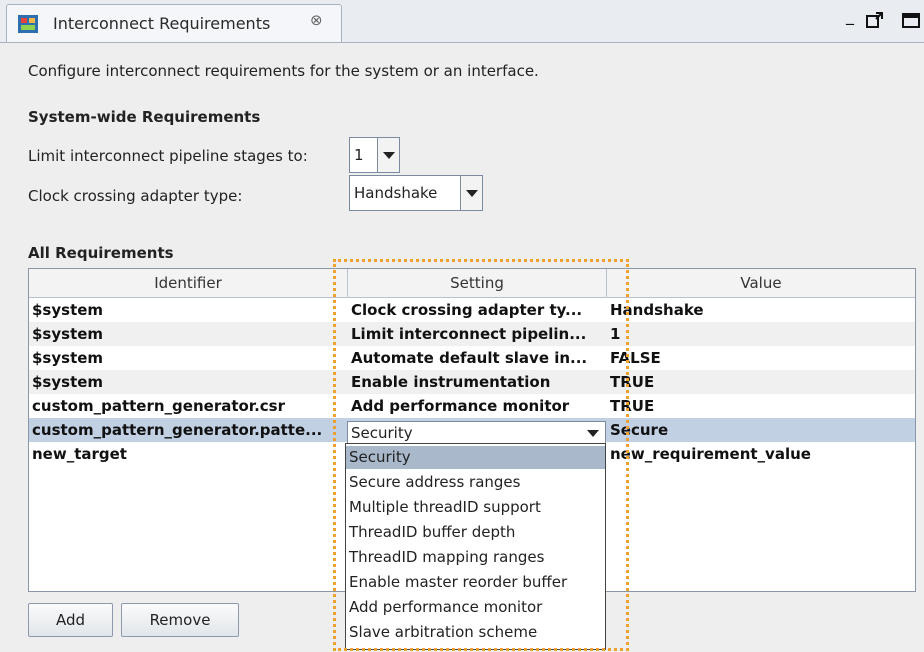  I want to click on clock-crossing-dropdown-button, so click(471, 193).